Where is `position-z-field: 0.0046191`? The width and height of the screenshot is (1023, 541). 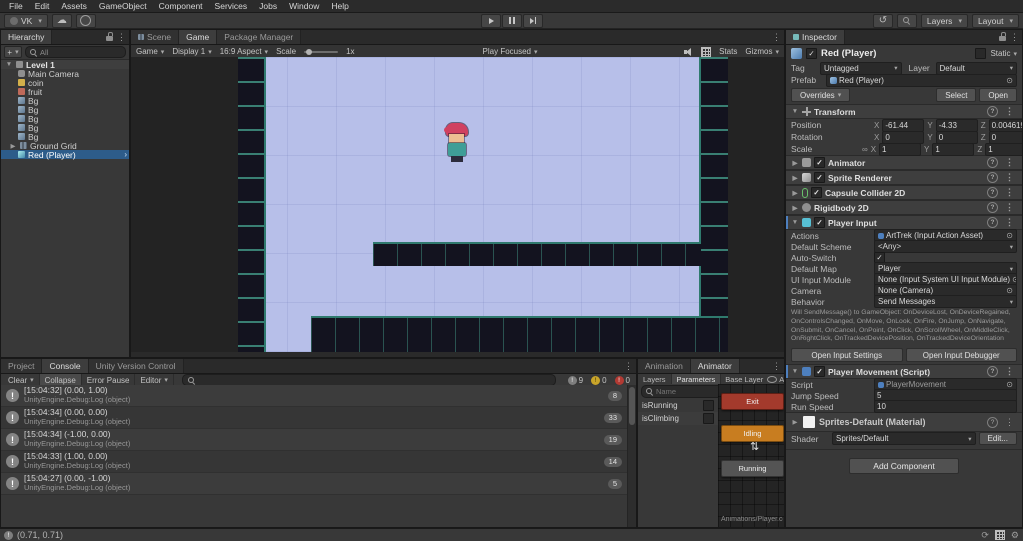 position-z-field: 0.0046191 is located at coordinates (1005, 125).